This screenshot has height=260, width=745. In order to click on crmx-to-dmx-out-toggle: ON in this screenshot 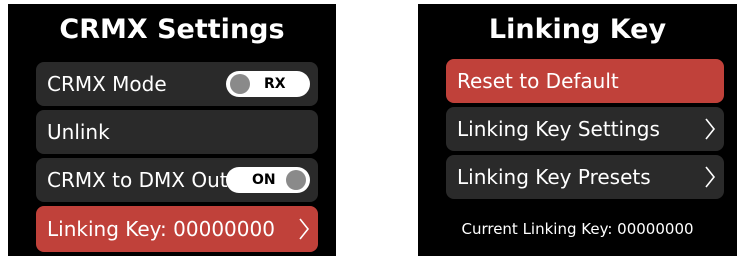, I will do `click(268, 180)`.